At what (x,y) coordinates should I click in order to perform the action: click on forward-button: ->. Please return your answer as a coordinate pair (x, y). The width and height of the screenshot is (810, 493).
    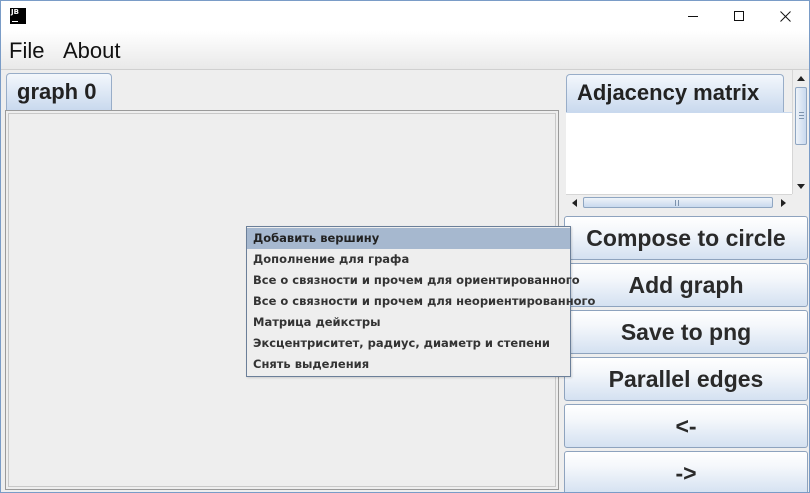
    Looking at the image, I should click on (686, 471).